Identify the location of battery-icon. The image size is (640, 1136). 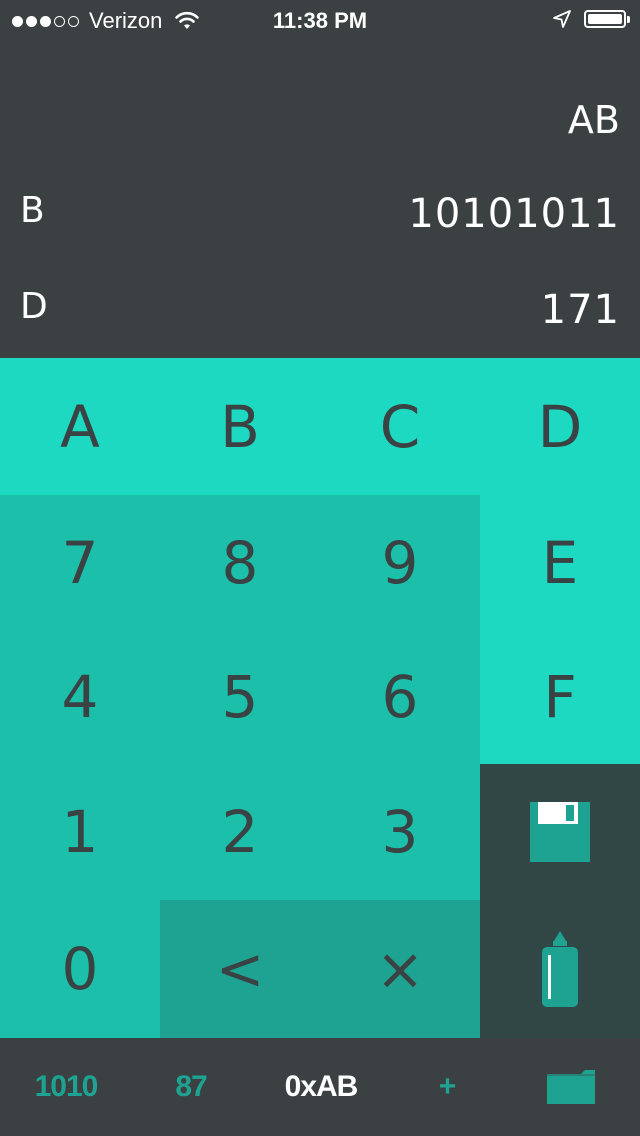
(607, 19).